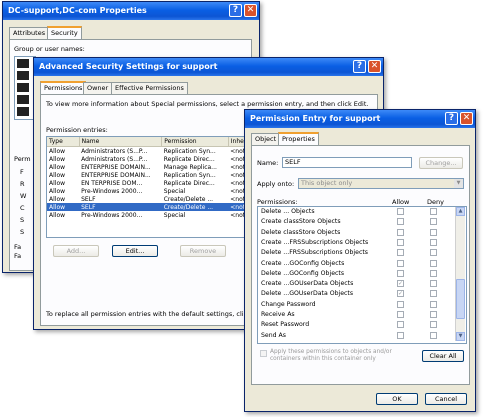 The height and width of the screenshot is (417, 483). I want to click on scroll-down-icon: ▼, so click(460, 336).